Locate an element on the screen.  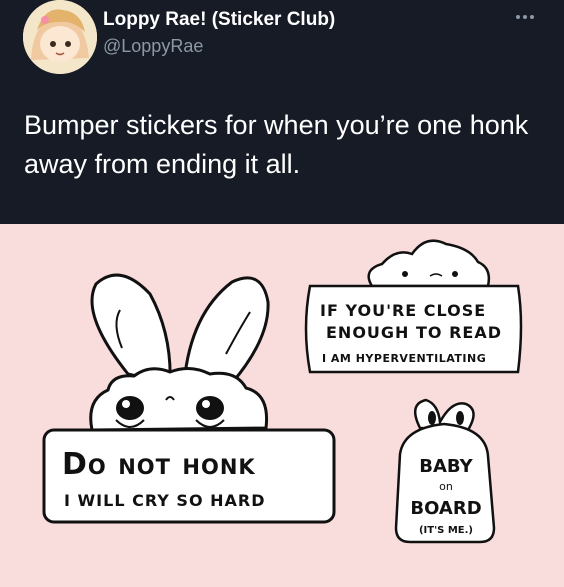
avatar-illustration is located at coordinates (60, 37).